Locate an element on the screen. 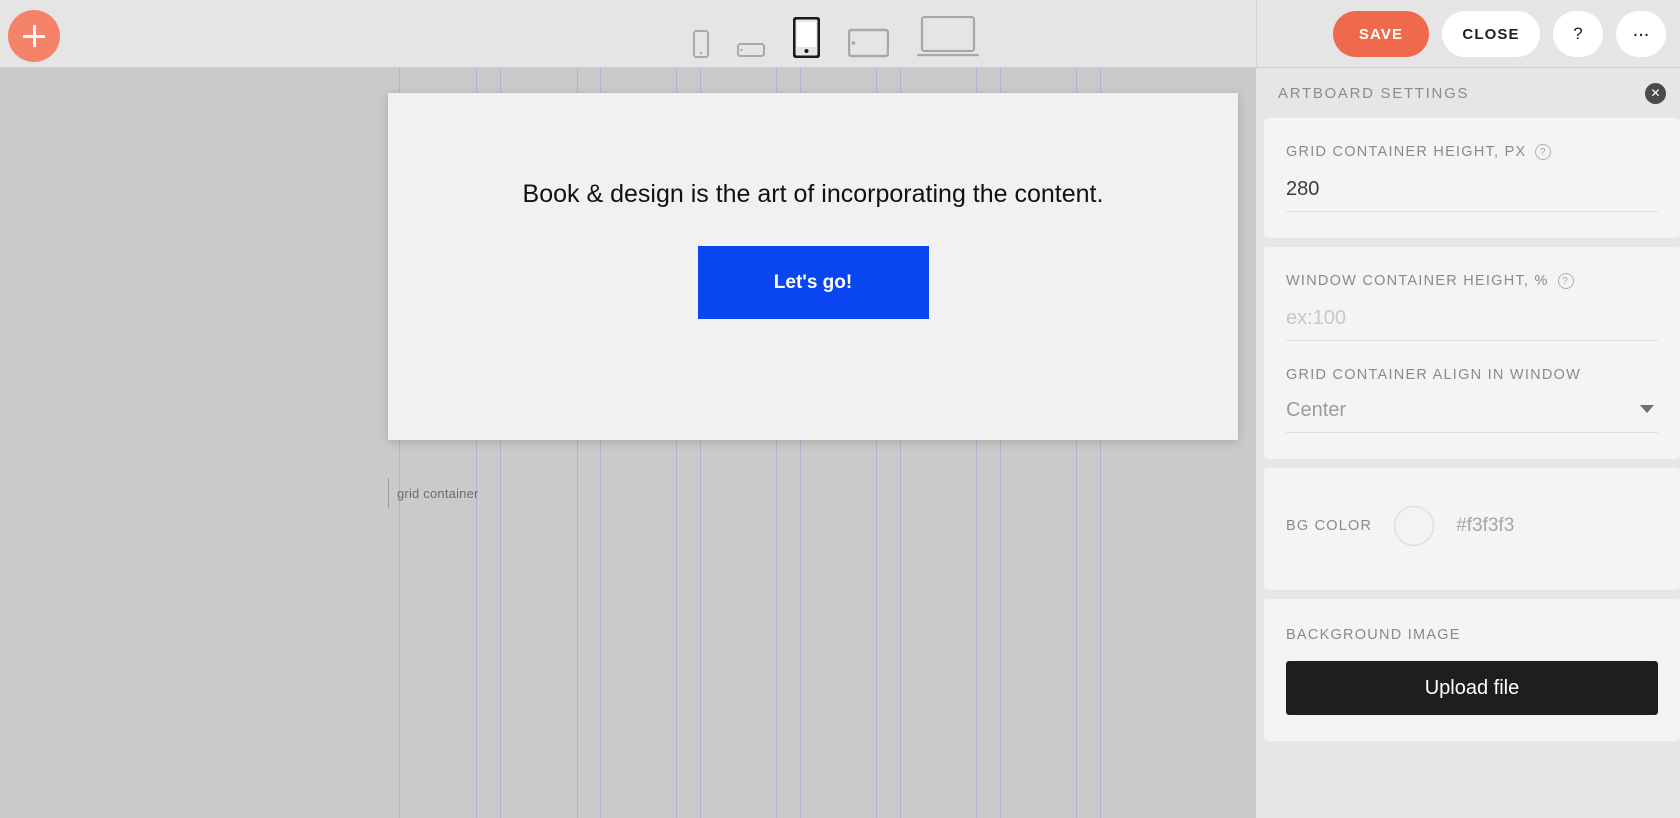 This screenshot has height=818, width=1680. tablet-landscape-icon is located at coordinates (868, 43).